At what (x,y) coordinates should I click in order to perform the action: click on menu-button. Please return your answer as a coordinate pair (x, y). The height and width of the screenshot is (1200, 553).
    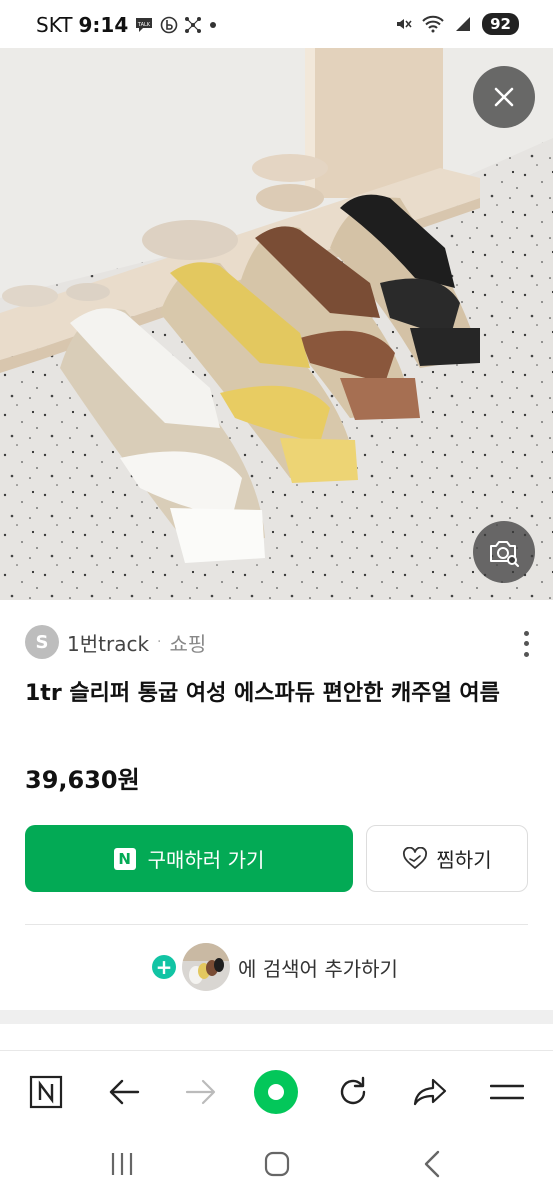
    Looking at the image, I should click on (507, 1092).